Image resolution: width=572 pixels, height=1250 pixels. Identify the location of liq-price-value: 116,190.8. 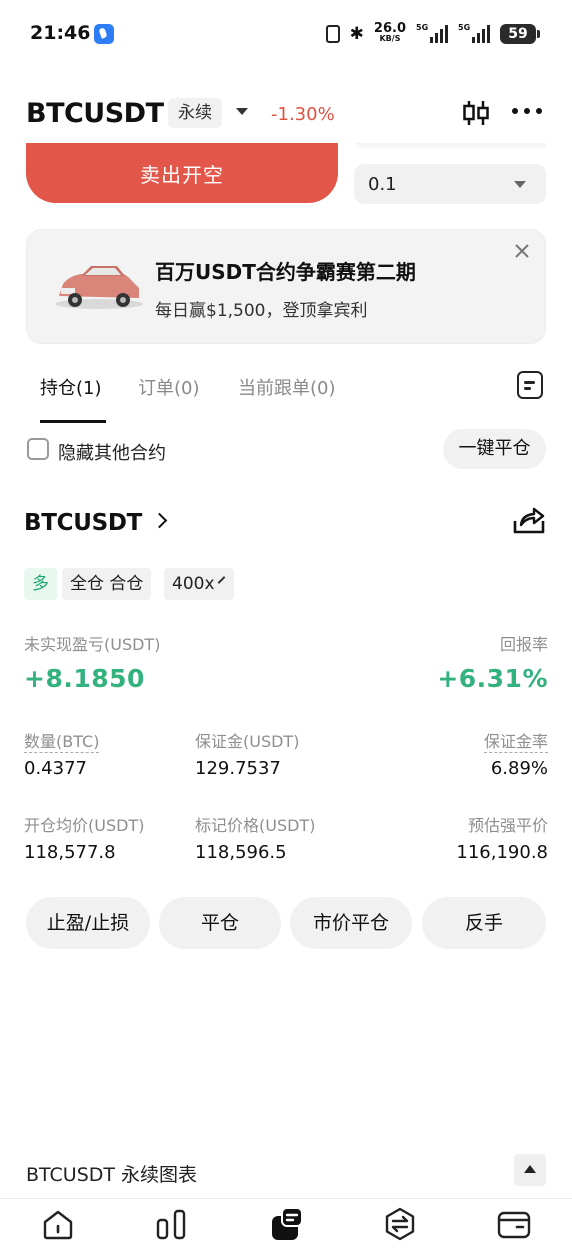
(502, 852).